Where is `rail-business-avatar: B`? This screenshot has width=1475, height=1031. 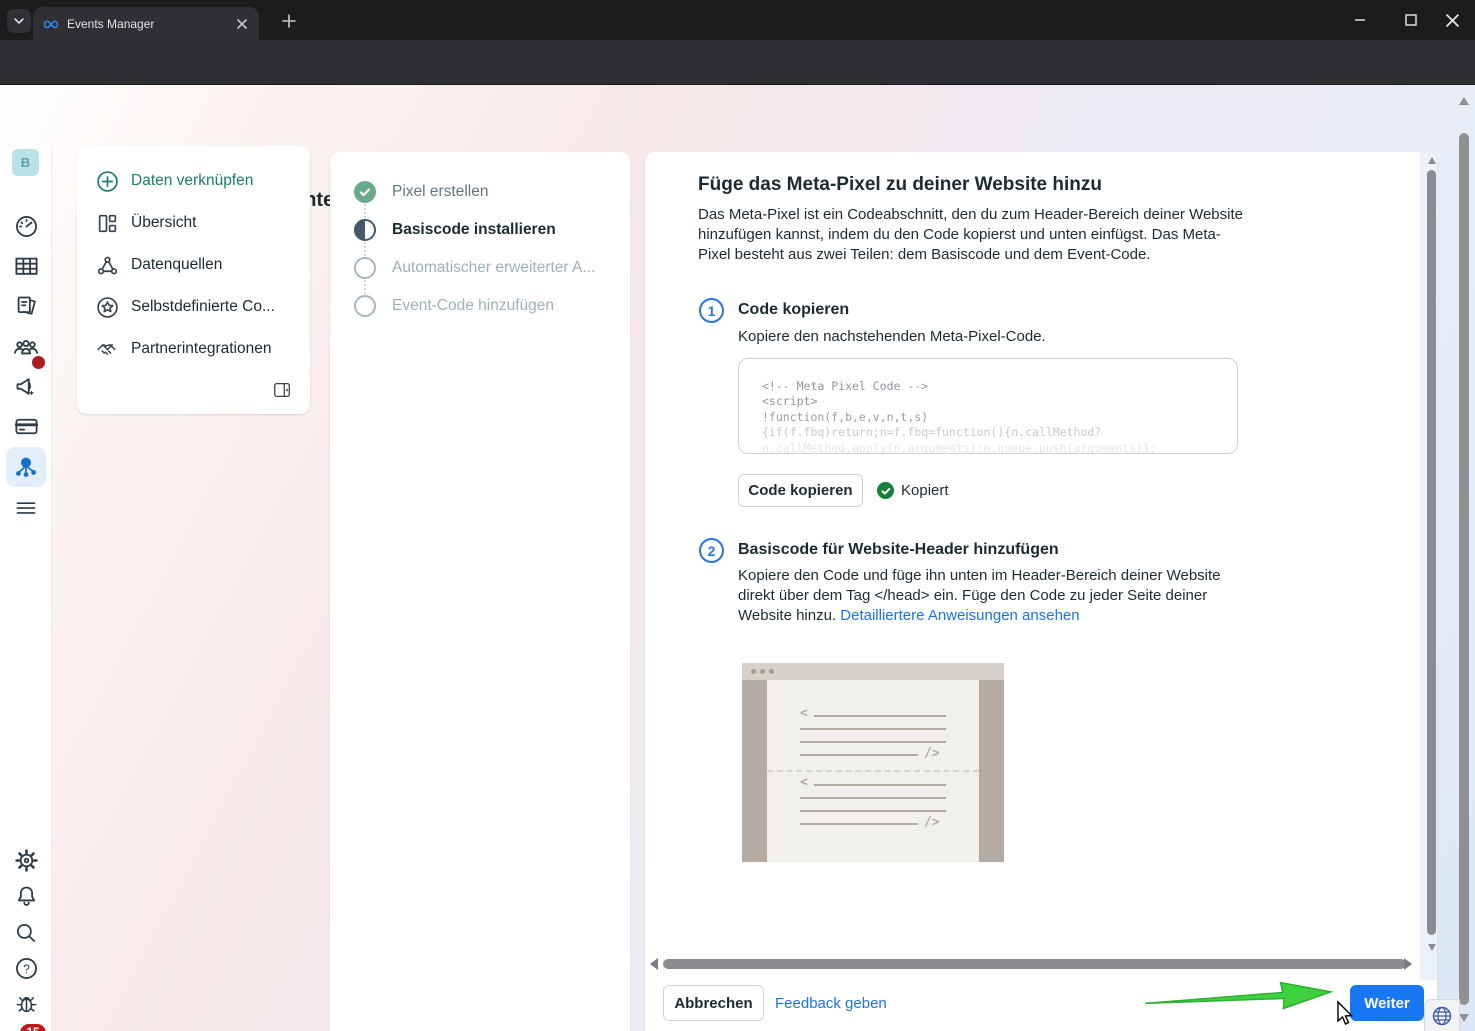 rail-business-avatar: B is located at coordinates (25, 162).